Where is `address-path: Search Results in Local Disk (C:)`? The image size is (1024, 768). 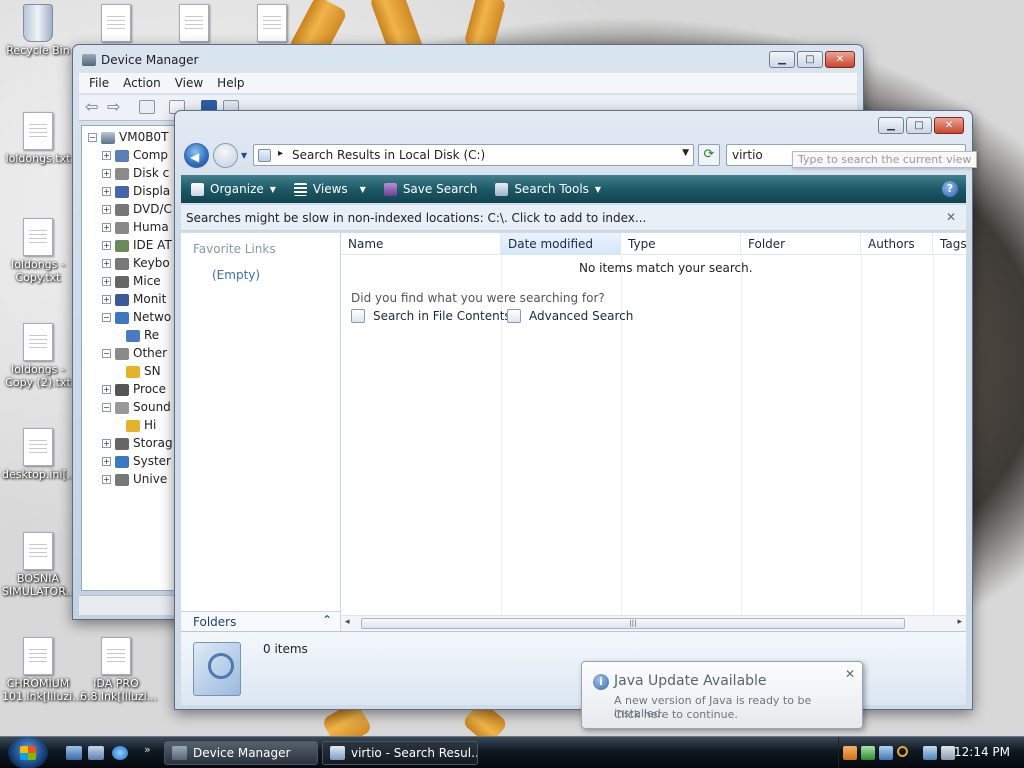 address-path: Search Results in Local Disk (C:) is located at coordinates (388, 155).